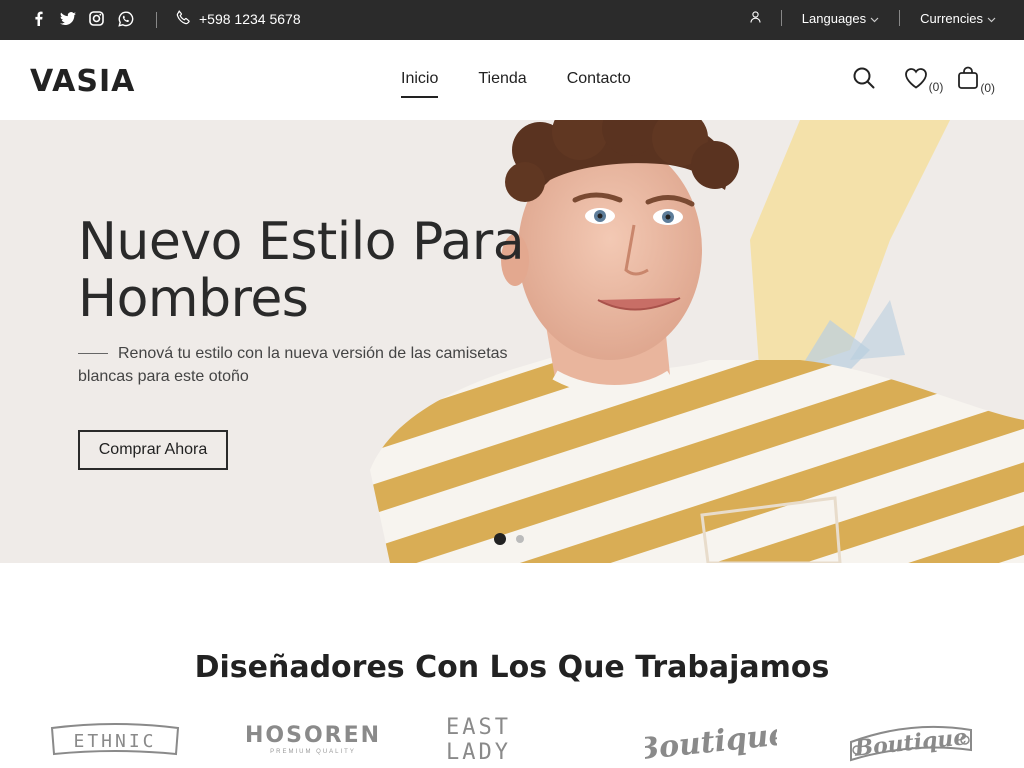 This screenshot has height=768, width=1024. I want to click on brand-logo-ethnic: ETHNIC, so click(115, 740).